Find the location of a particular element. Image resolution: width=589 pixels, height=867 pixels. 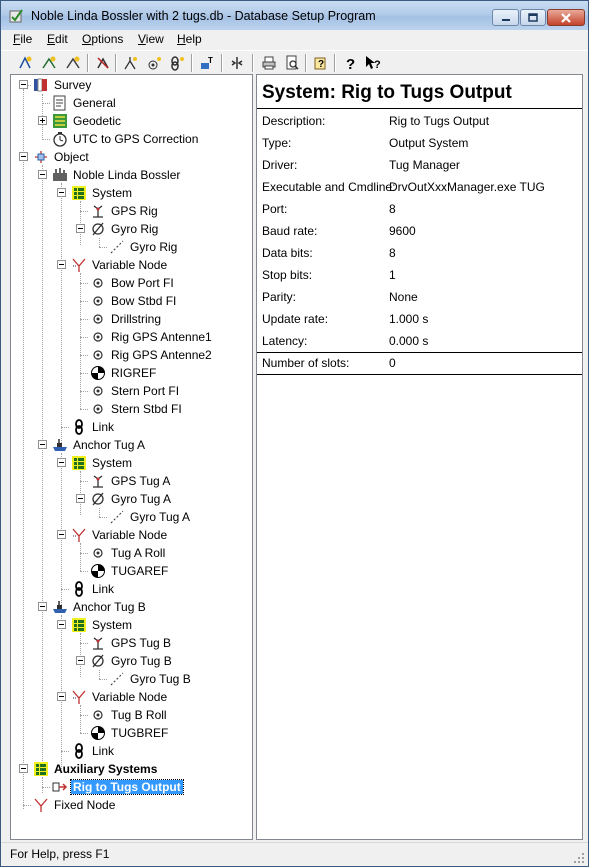

tree-item-label: Rig to Tugs Output is located at coordinates (127, 787).